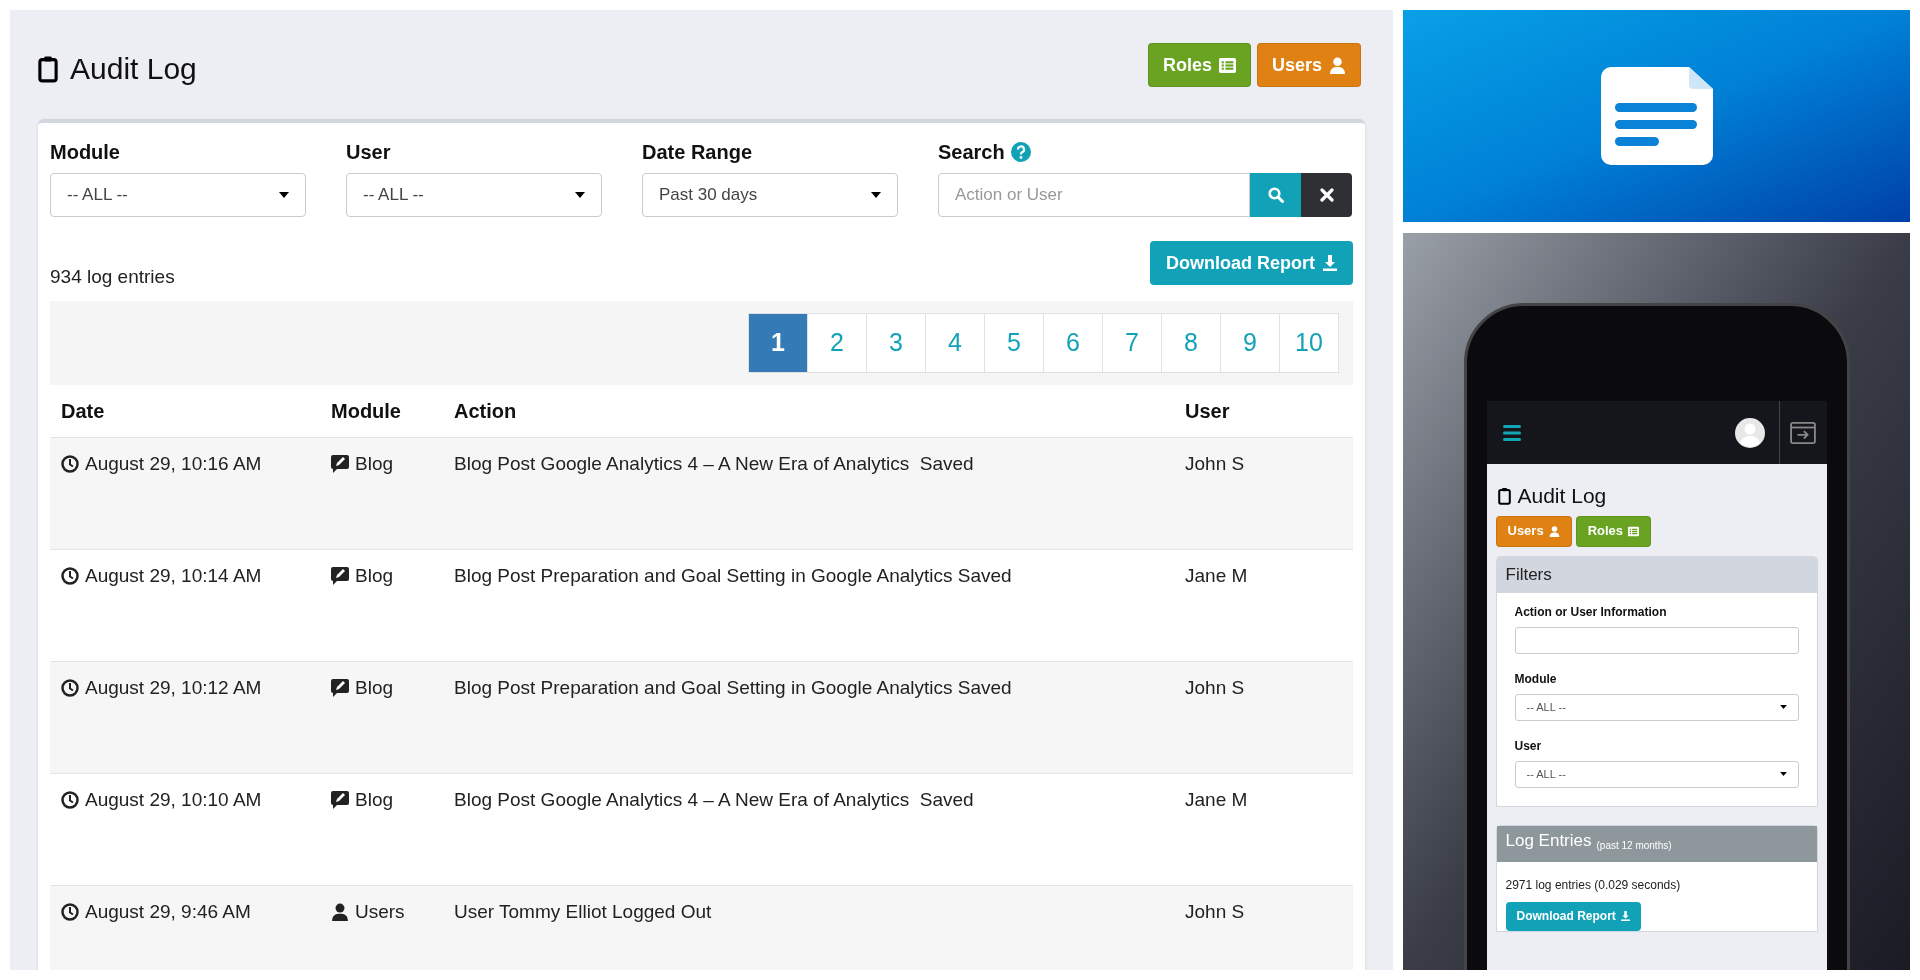  What do you see at coordinates (1634, 845) in the screenshot?
I see `panel-subtitle: (past 12 months)` at bounding box center [1634, 845].